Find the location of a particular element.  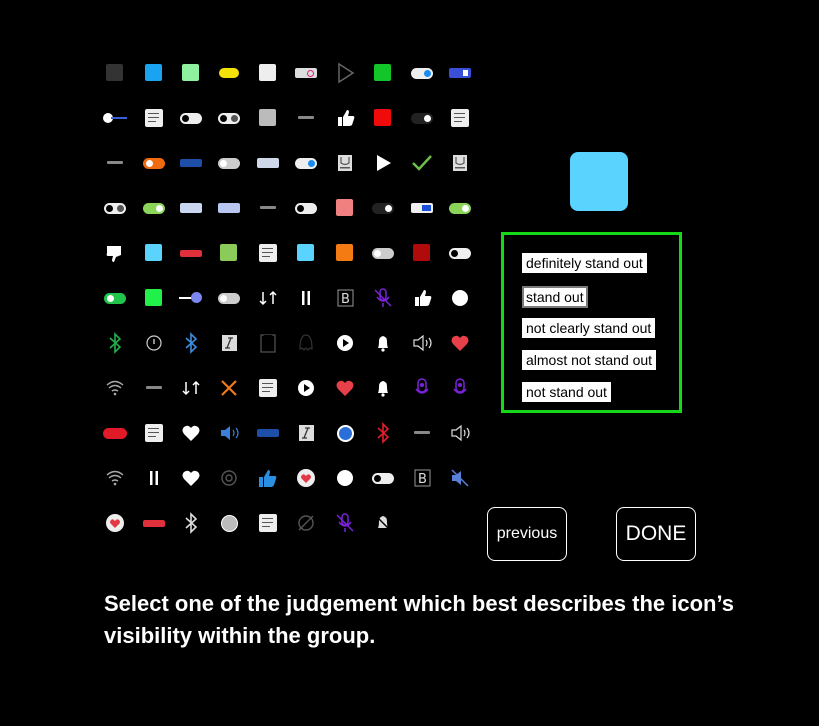

heart-white-icon is located at coordinates (191, 433).